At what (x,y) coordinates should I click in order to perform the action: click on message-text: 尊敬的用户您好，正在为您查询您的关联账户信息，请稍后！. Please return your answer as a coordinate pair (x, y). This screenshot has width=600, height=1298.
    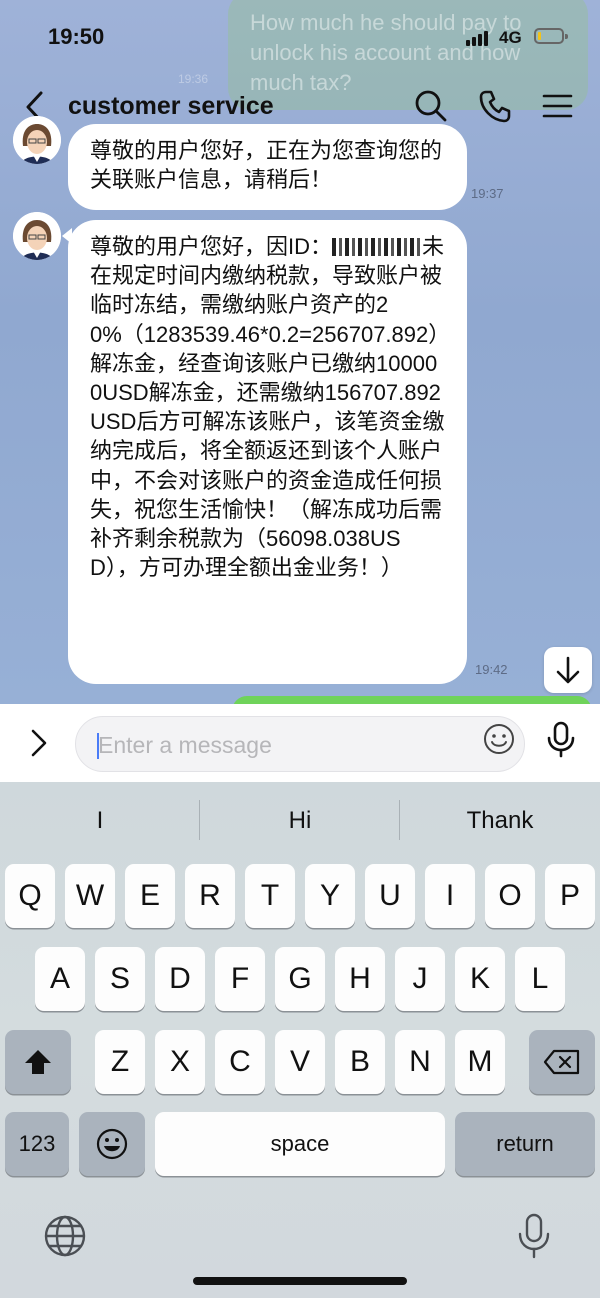
    Looking at the image, I should click on (266, 165).